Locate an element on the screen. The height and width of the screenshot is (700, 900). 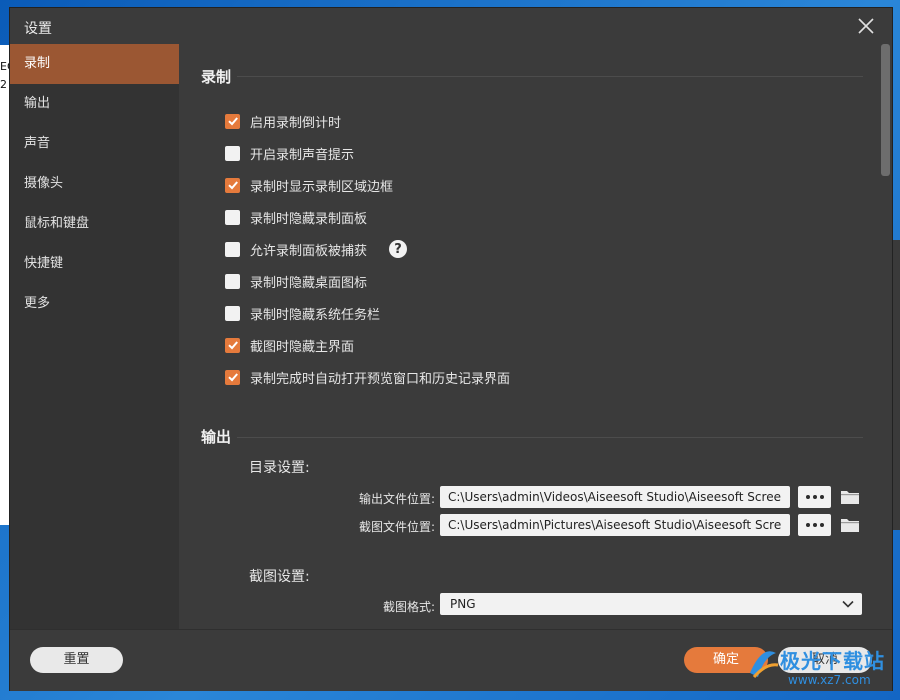
option-countdown: 启用录制倒计时 is located at coordinates (283, 121).